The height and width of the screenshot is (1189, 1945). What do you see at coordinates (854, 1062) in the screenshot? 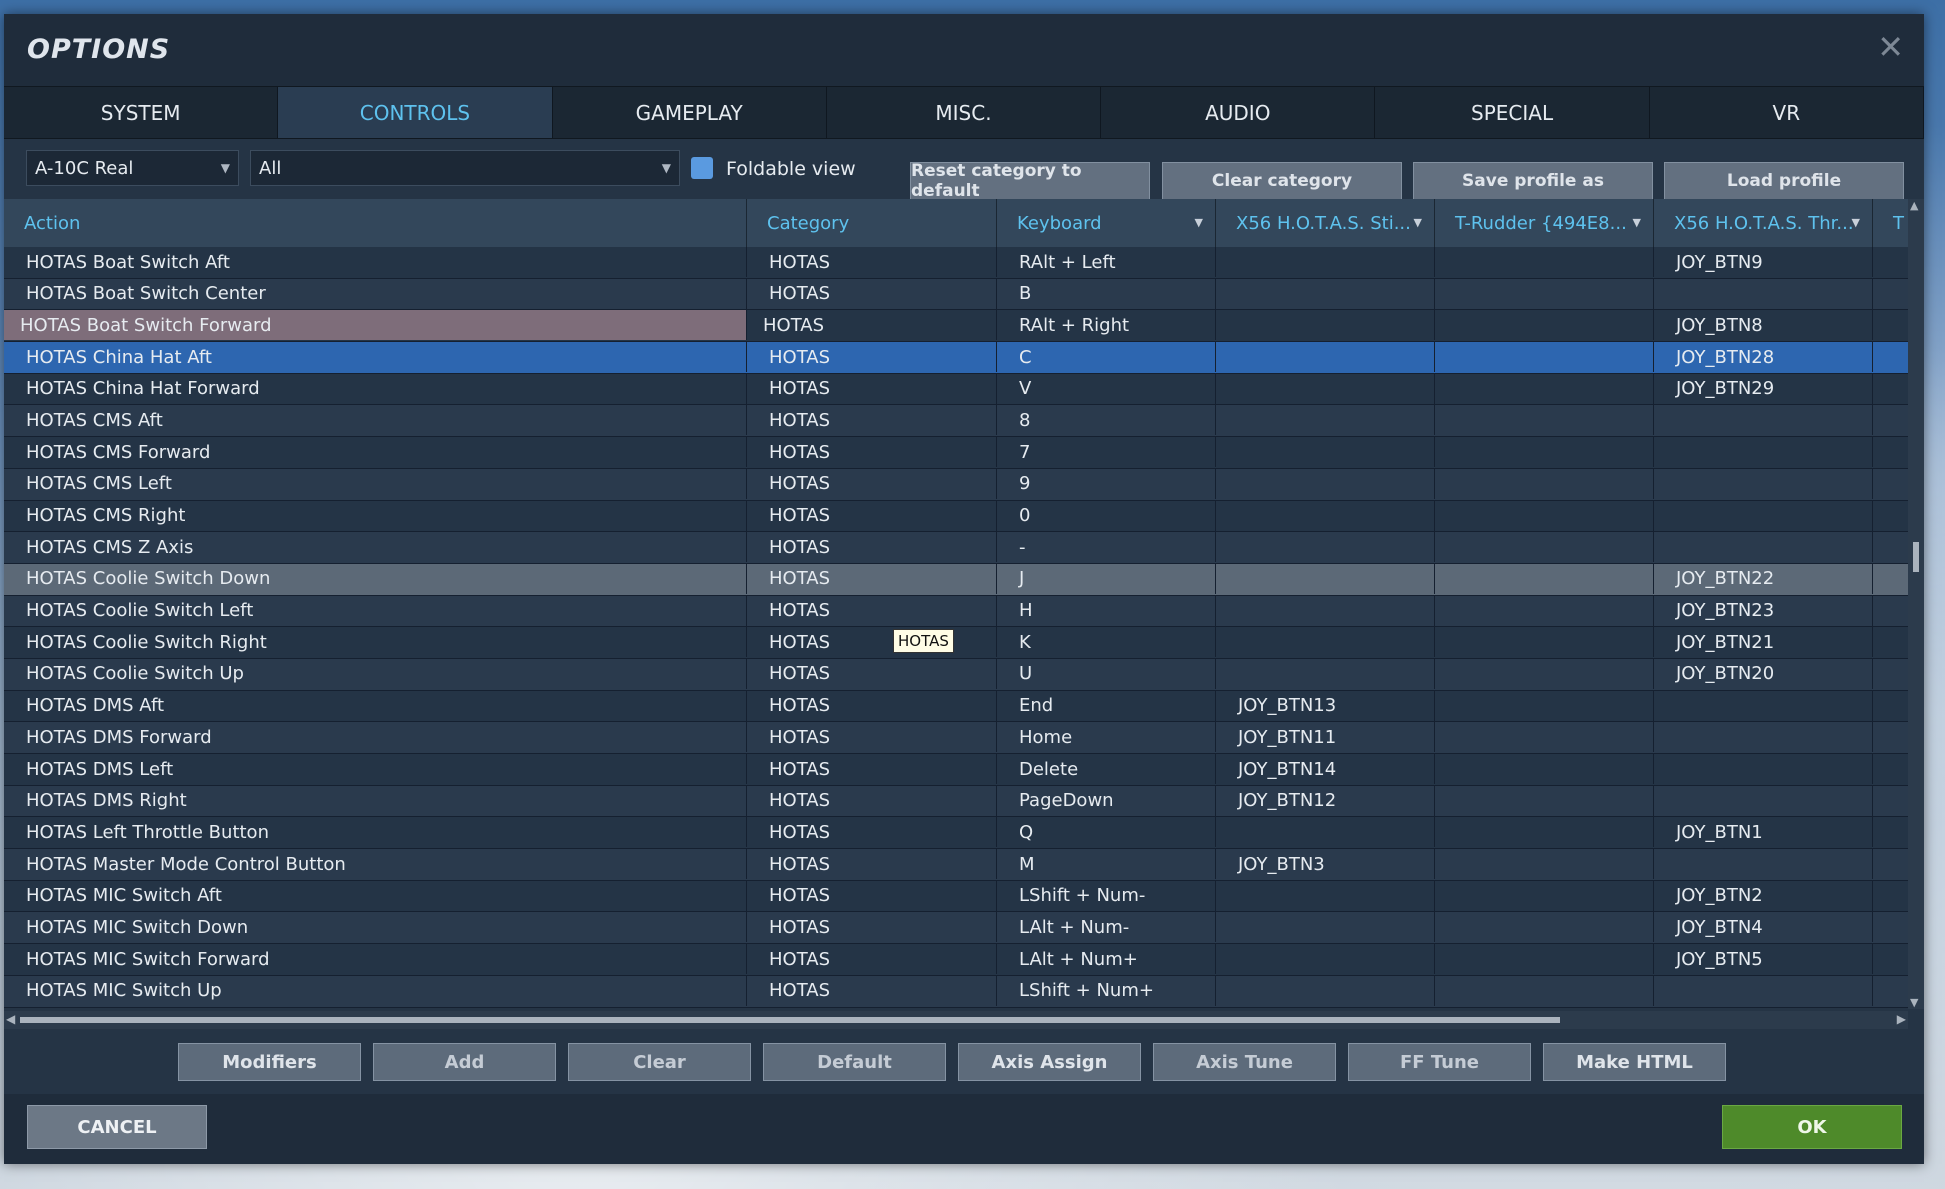
I see `default-button: Default` at bounding box center [854, 1062].